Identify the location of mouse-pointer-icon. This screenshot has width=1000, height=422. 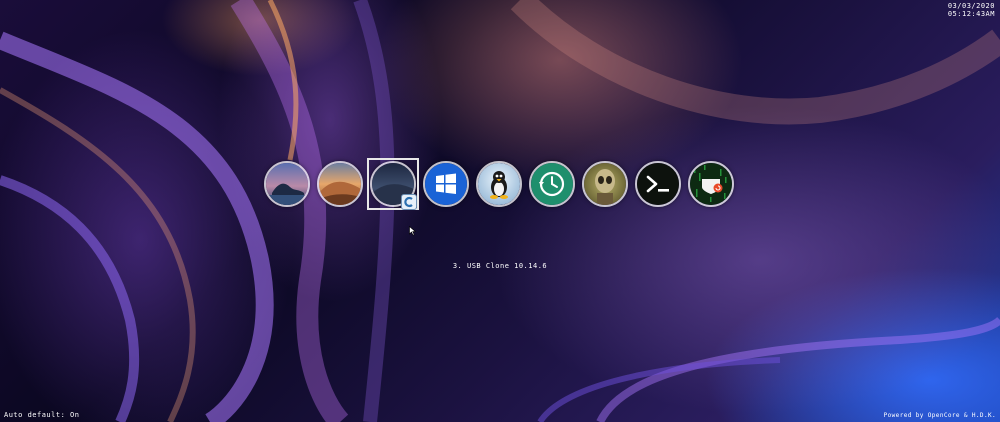
(413, 231).